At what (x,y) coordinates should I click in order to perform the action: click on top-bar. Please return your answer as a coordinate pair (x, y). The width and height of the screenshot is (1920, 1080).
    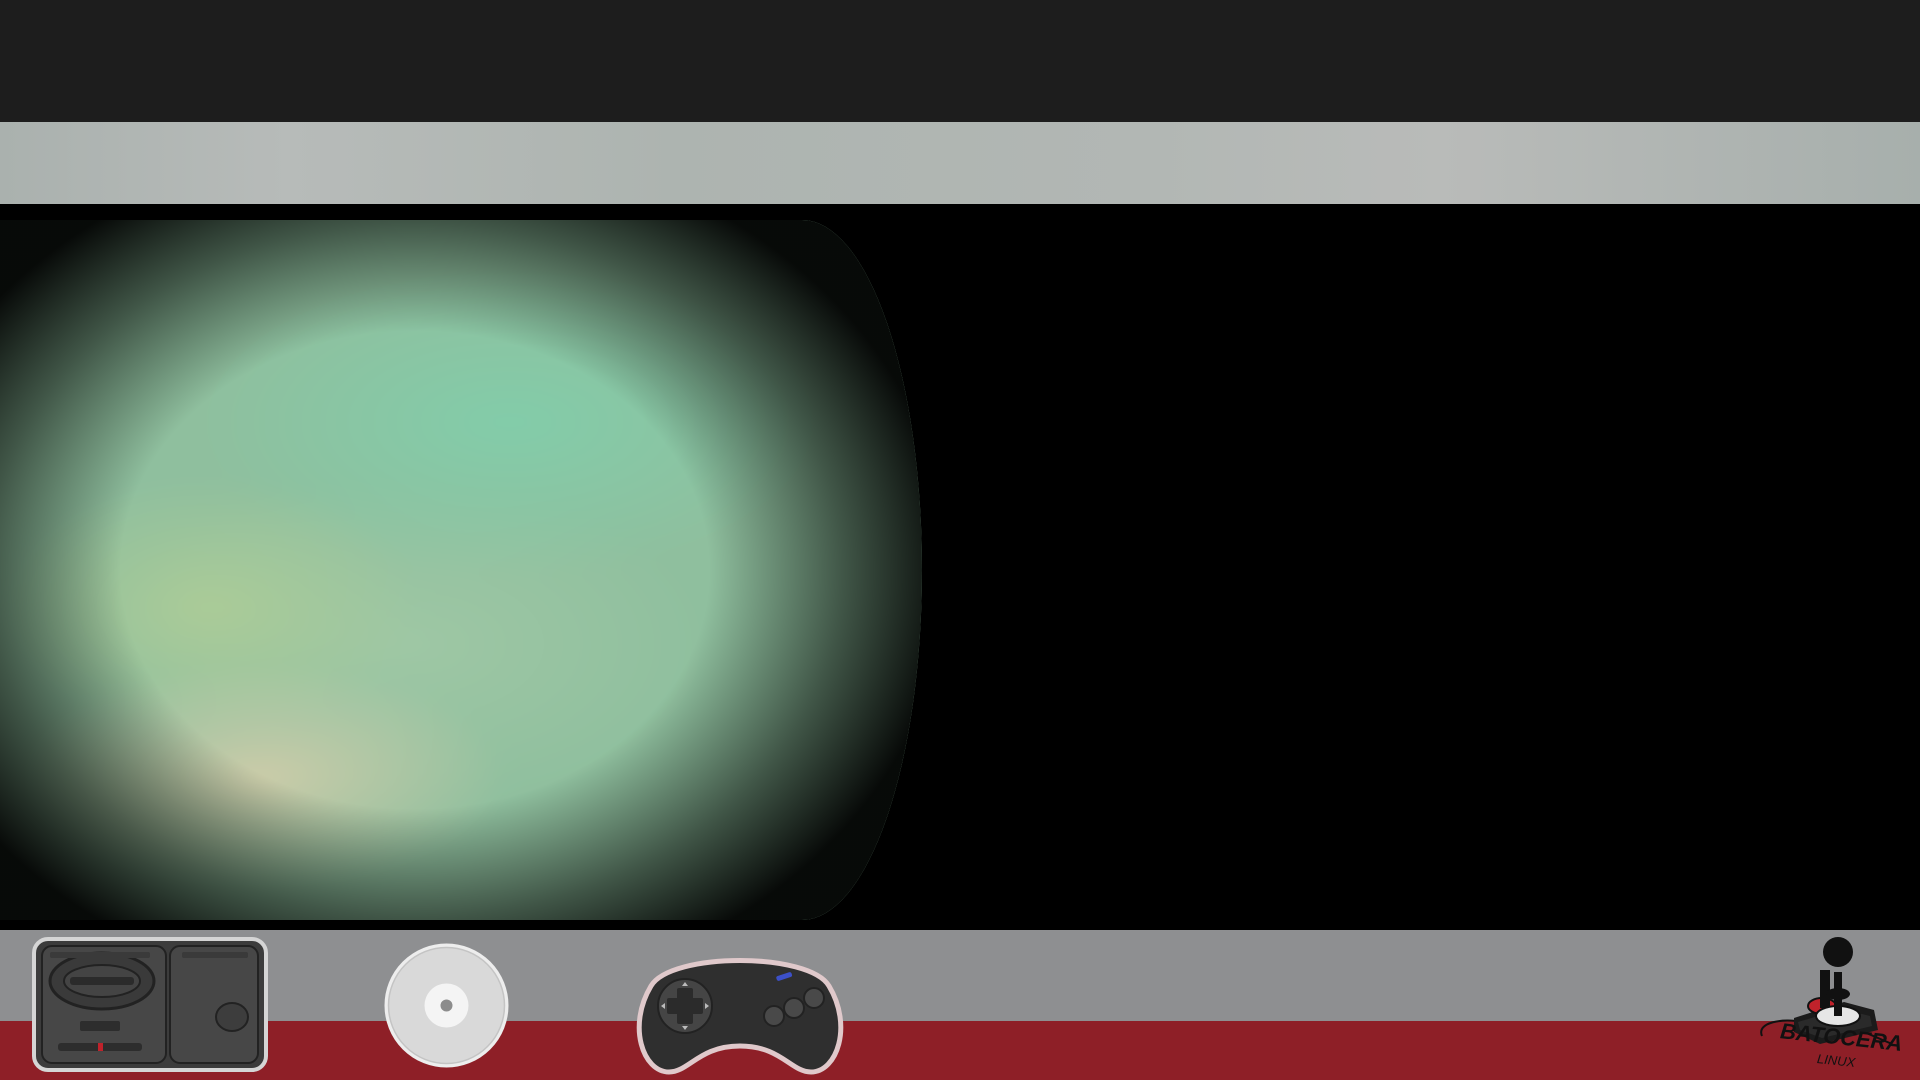
    Looking at the image, I should click on (960, 61).